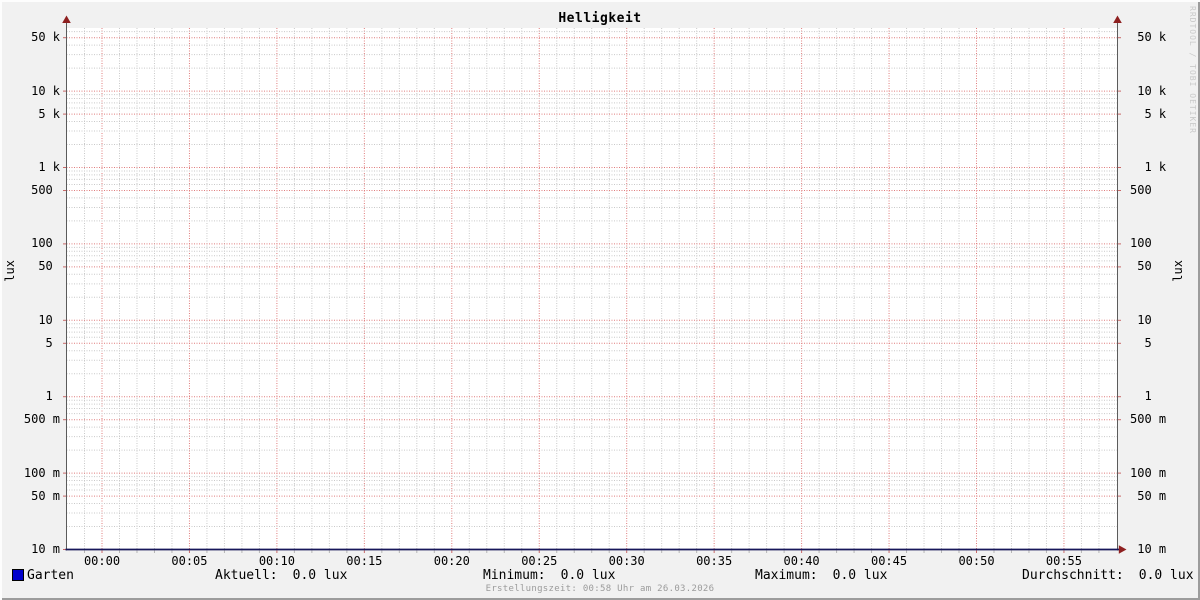 This screenshot has height=600, width=1200. Describe the element at coordinates (1166, 575) in the screenshot. I see `stat-average-value: 0.0 lux` at that location.